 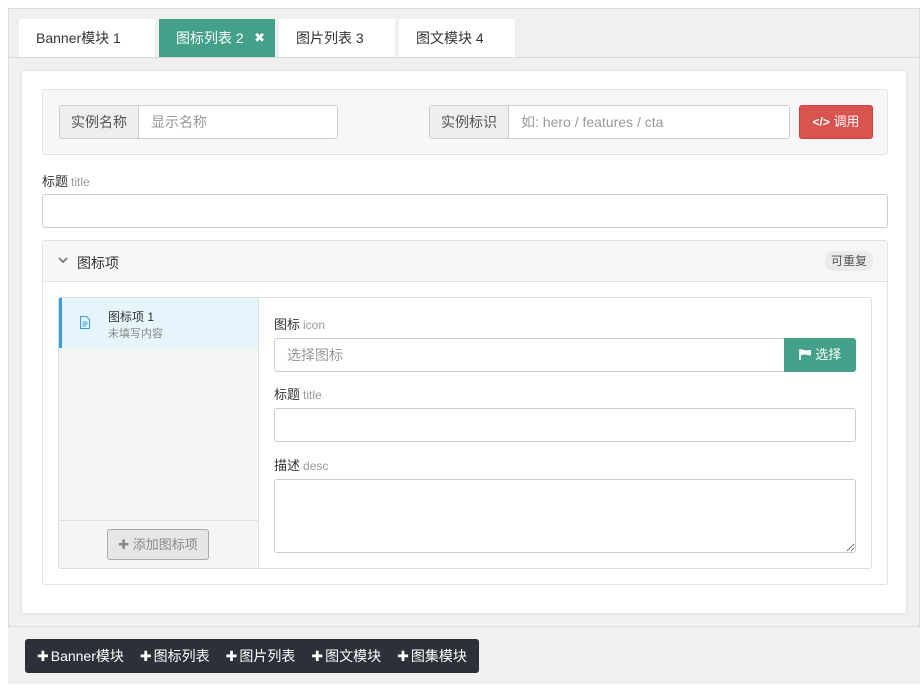 I want to click on title-field-label: 标题 title, so click(x=66, y=180).